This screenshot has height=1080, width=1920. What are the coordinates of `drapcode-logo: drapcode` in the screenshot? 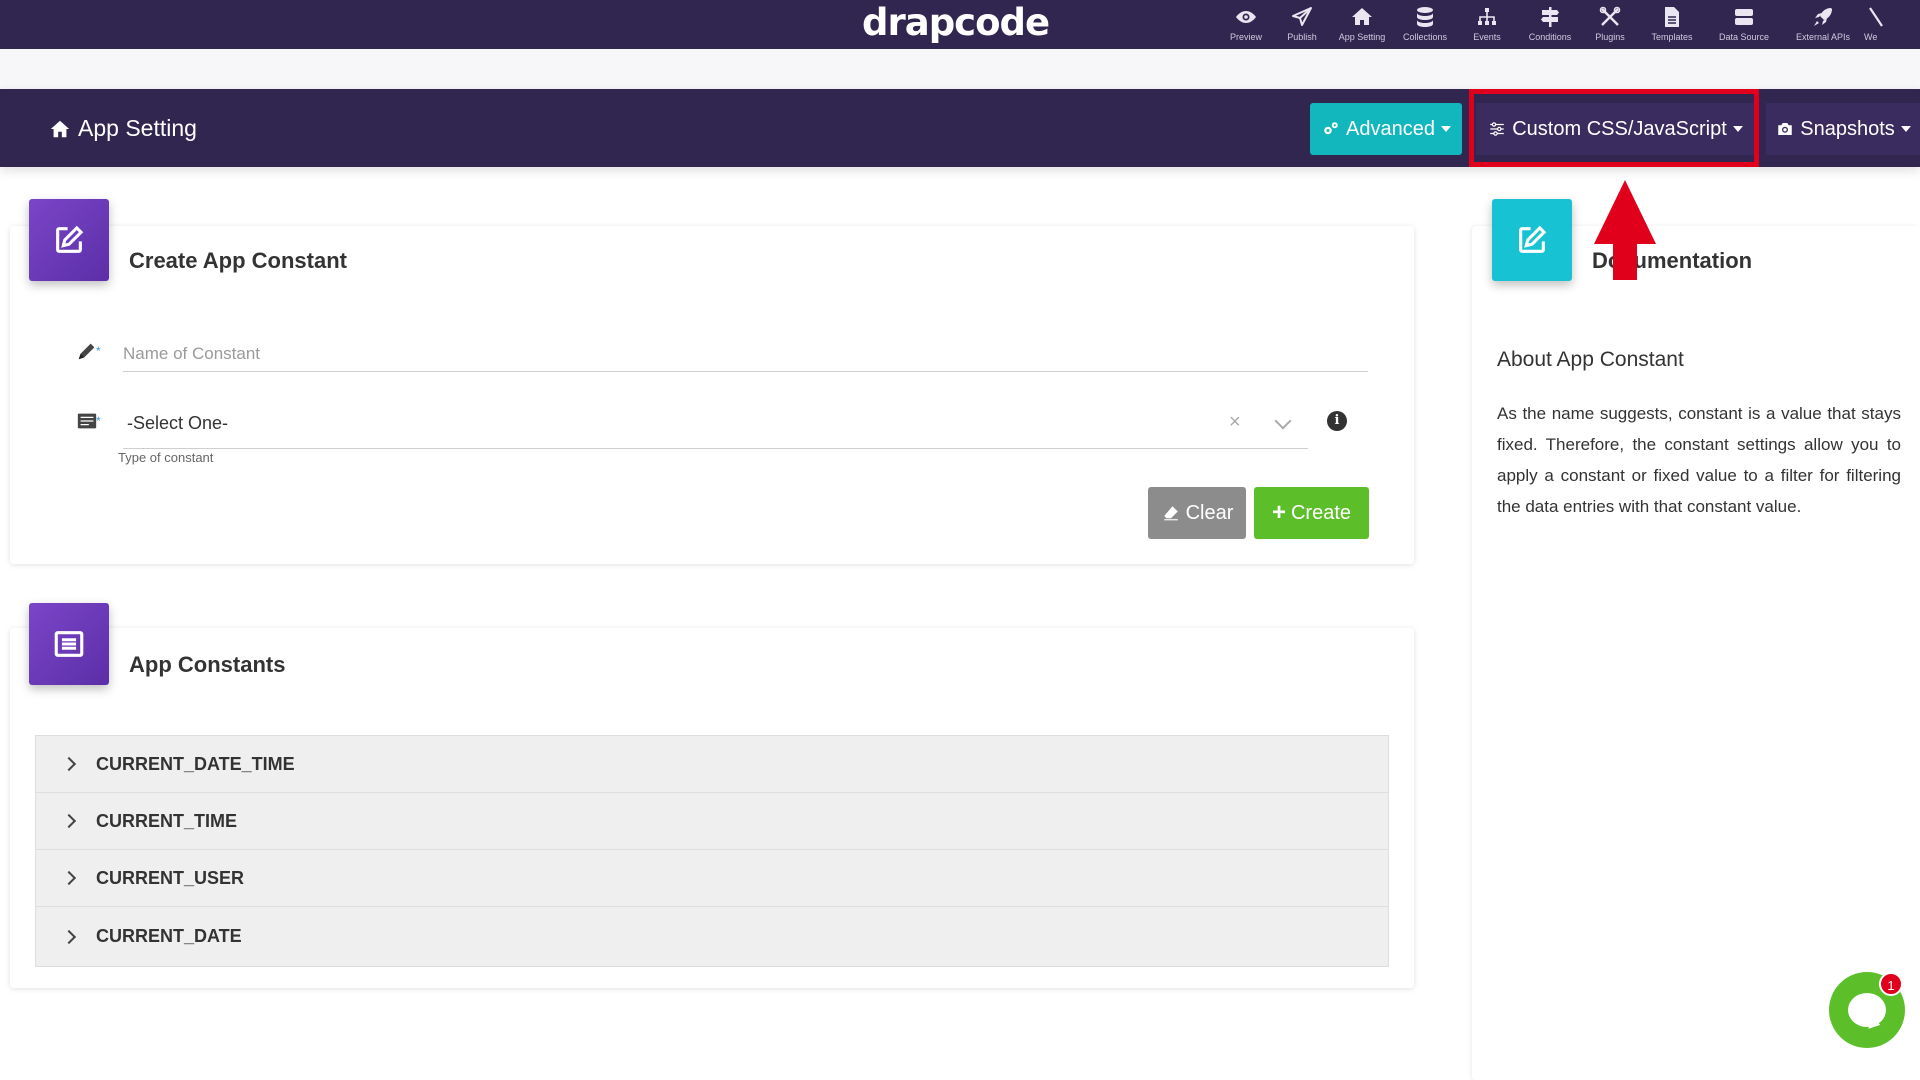 It's located at (956, 23).